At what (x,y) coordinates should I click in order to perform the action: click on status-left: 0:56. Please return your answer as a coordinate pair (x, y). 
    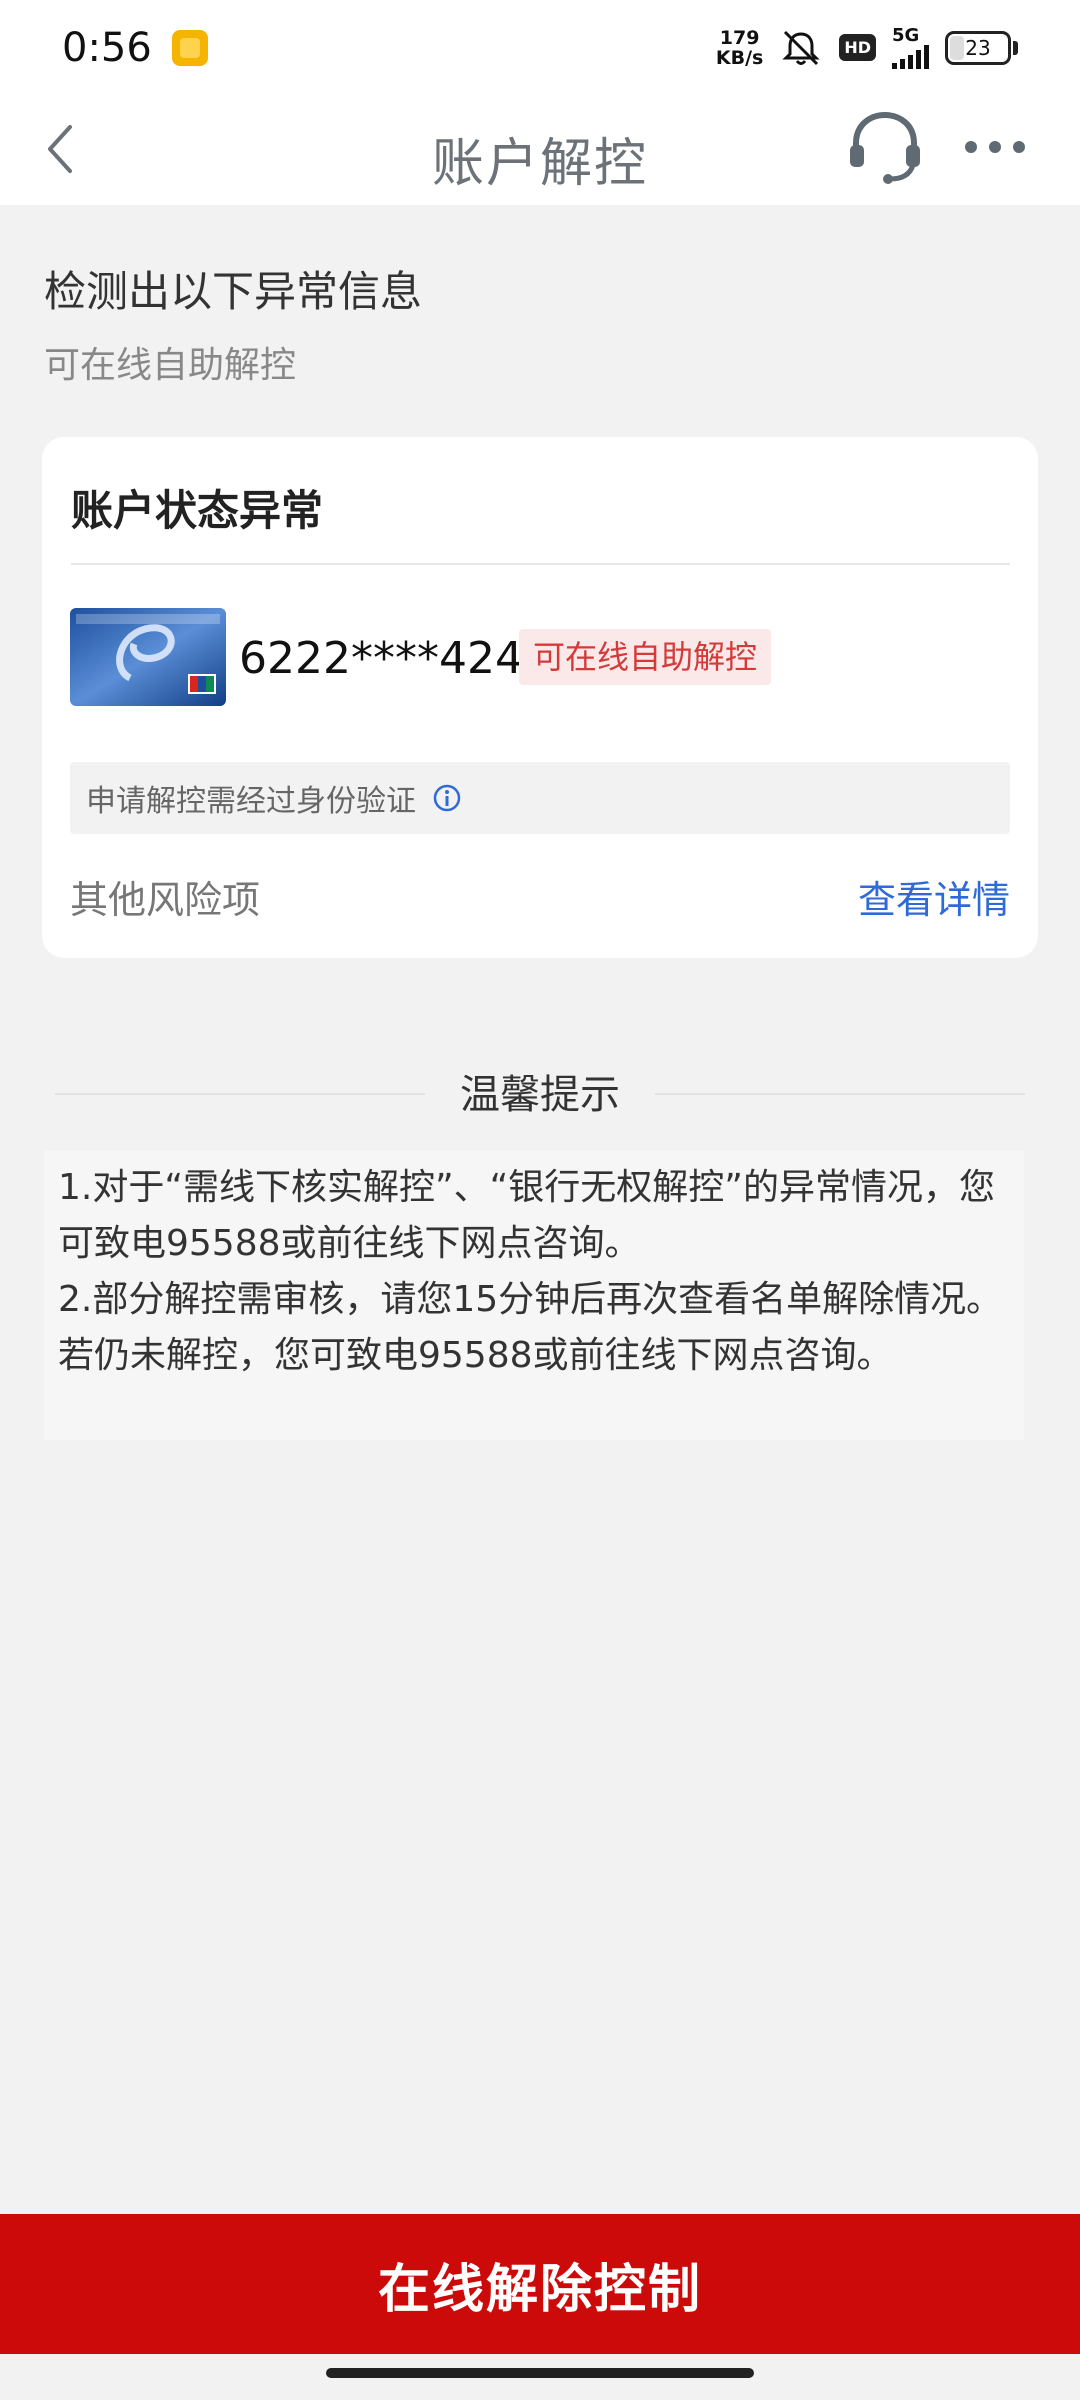
    Looking at the image, I should click on (135, 48).